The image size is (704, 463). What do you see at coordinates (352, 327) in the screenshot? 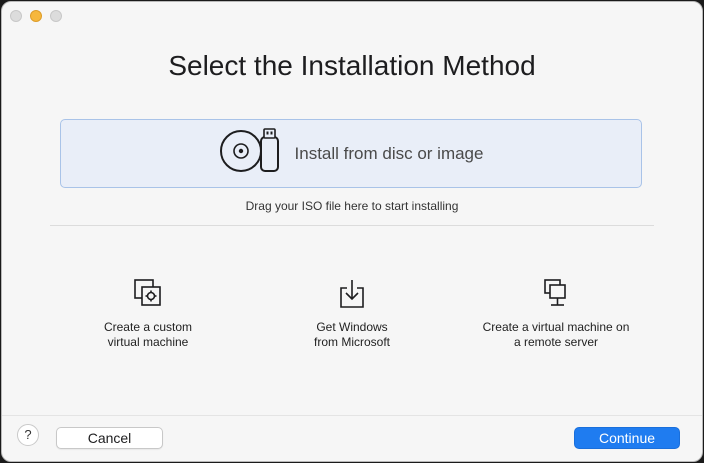
I see `option-label-line1: Get Windows` at bounding box center [352, 327].